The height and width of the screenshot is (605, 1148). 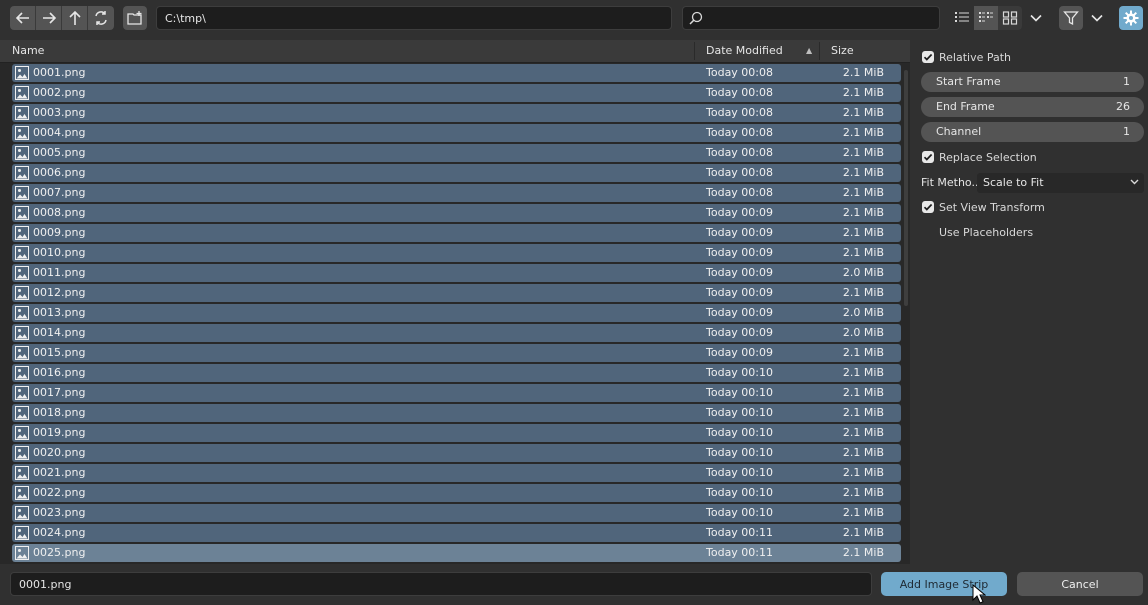 What do you see at coordinates (456, 313) in the screenshot?
I see `file-row: 0013.png Today 00:09 2.0 MiB` at bounding box center [456, 313].